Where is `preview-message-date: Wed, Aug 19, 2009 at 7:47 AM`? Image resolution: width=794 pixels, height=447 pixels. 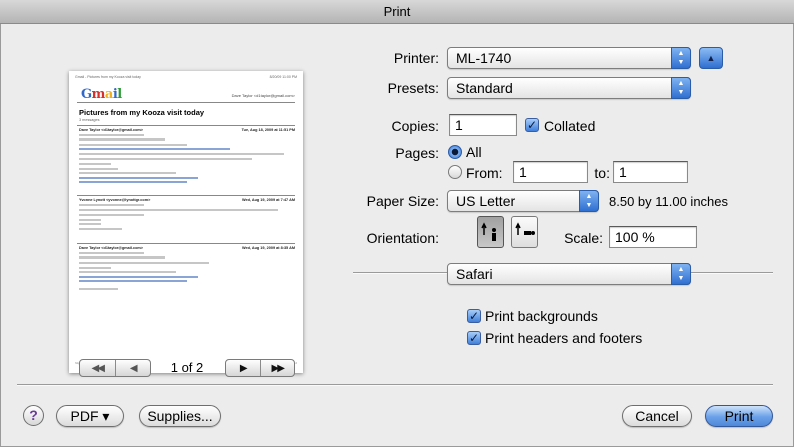
preview-message-date: Wed, Aug 19, 2009 at 7:47 AM is located at coordinates (268, 200).